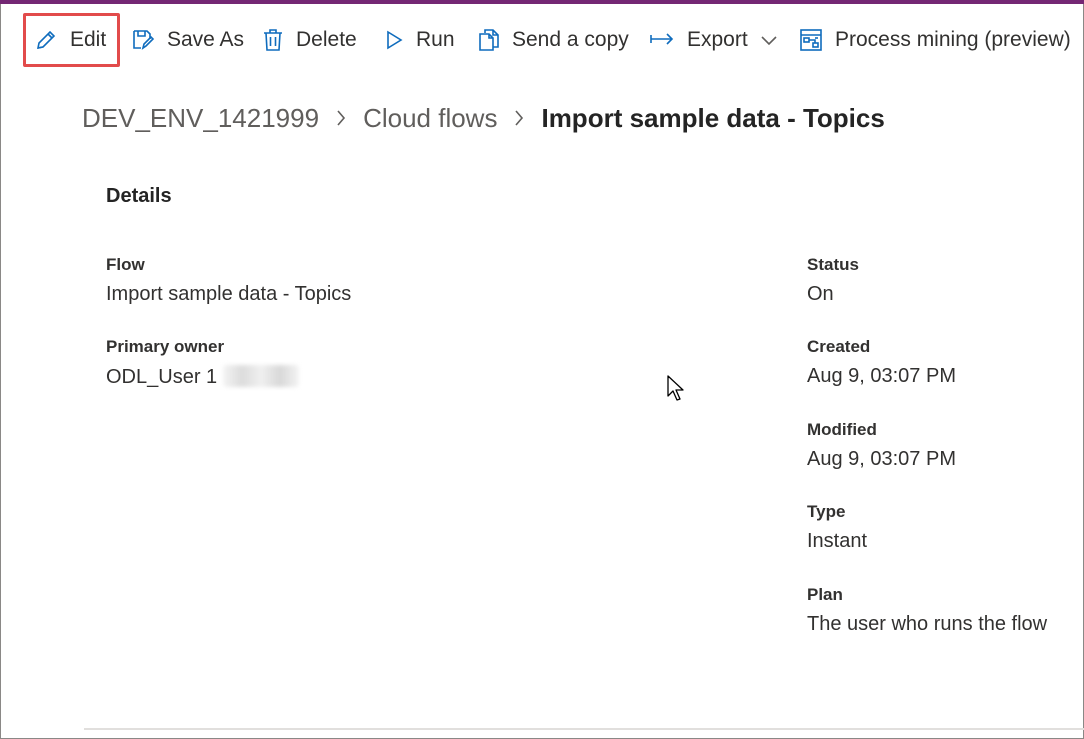  Describe the element at coordinates (71, 40) in the screenshot. I see `edit-highlight-box` at that location.